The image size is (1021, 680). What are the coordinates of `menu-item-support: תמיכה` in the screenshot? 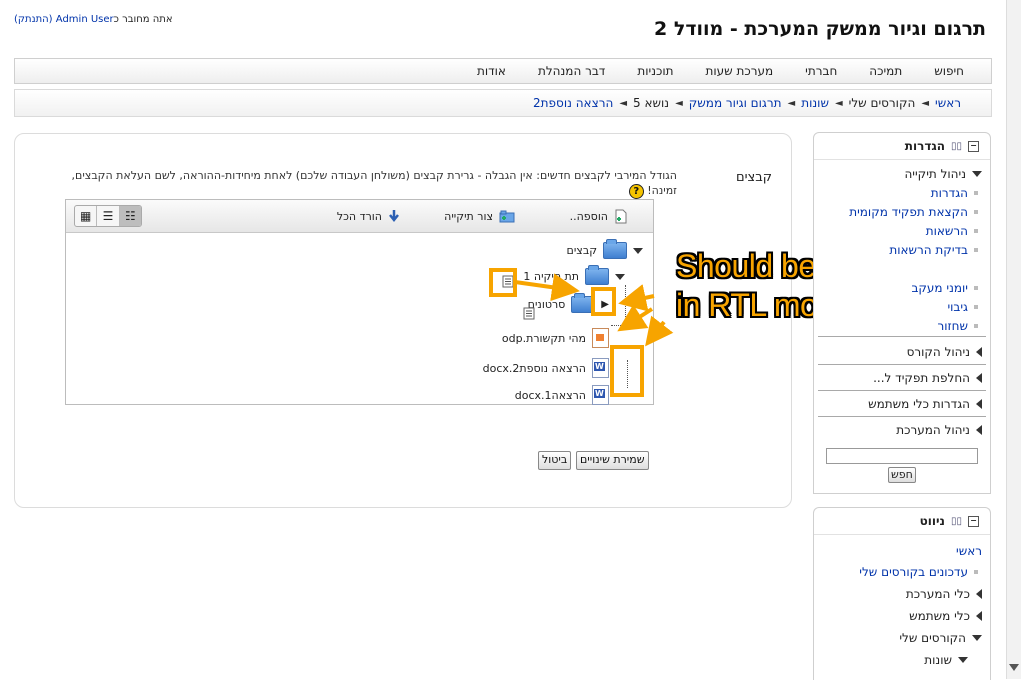 It's located at (885, 71).